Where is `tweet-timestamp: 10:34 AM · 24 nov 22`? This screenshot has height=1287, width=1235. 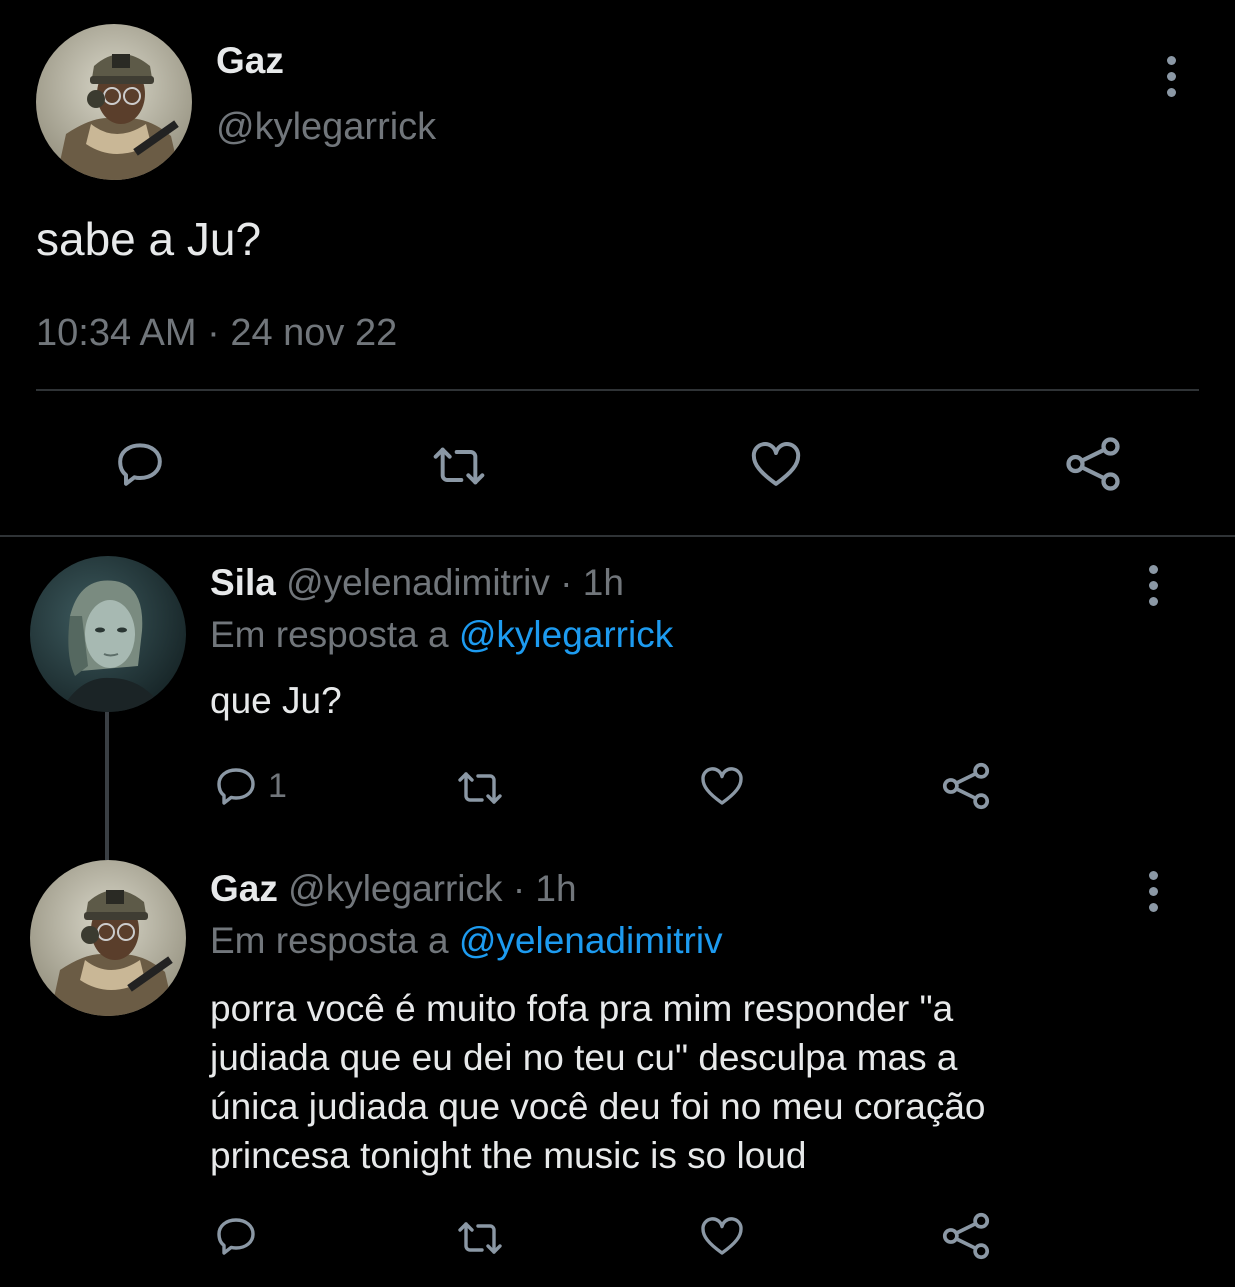 tweet-timestamp: 10:34 AM · 24 nov 22 is located at coordinates (216, 333).